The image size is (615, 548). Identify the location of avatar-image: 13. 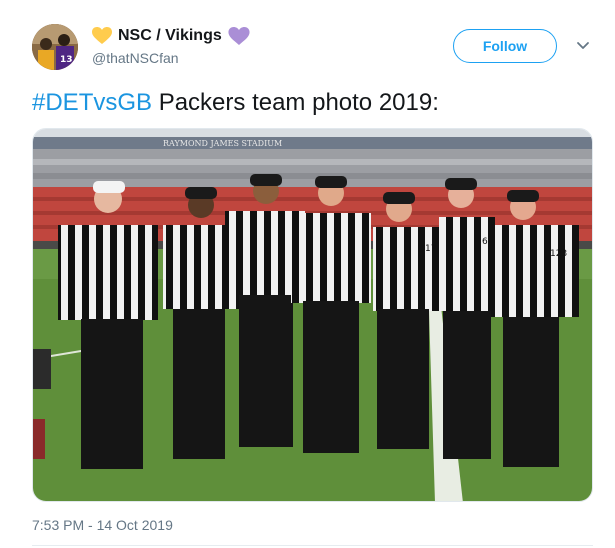
(55, 47).